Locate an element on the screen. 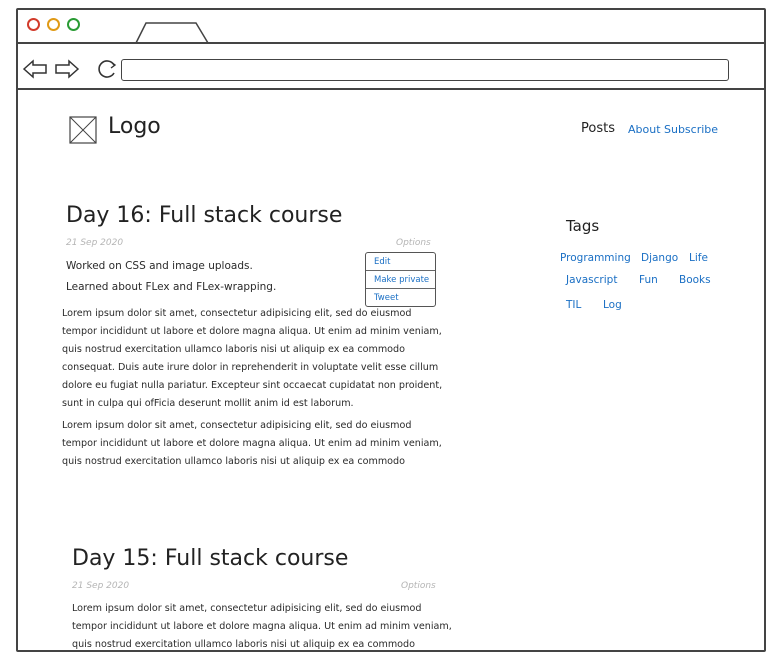  nav-link-about: About is located at coordinates (644, 129).